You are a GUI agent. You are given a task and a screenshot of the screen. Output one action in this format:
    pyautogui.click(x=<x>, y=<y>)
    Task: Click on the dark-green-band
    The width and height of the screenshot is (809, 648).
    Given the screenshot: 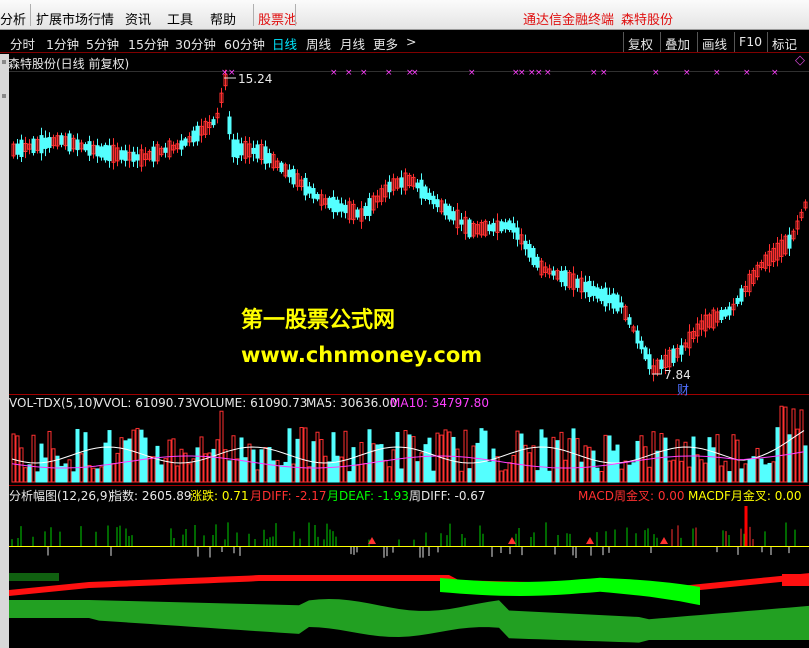 What is the action you would take?
    pyautogui.click(x=34, y=577)
    